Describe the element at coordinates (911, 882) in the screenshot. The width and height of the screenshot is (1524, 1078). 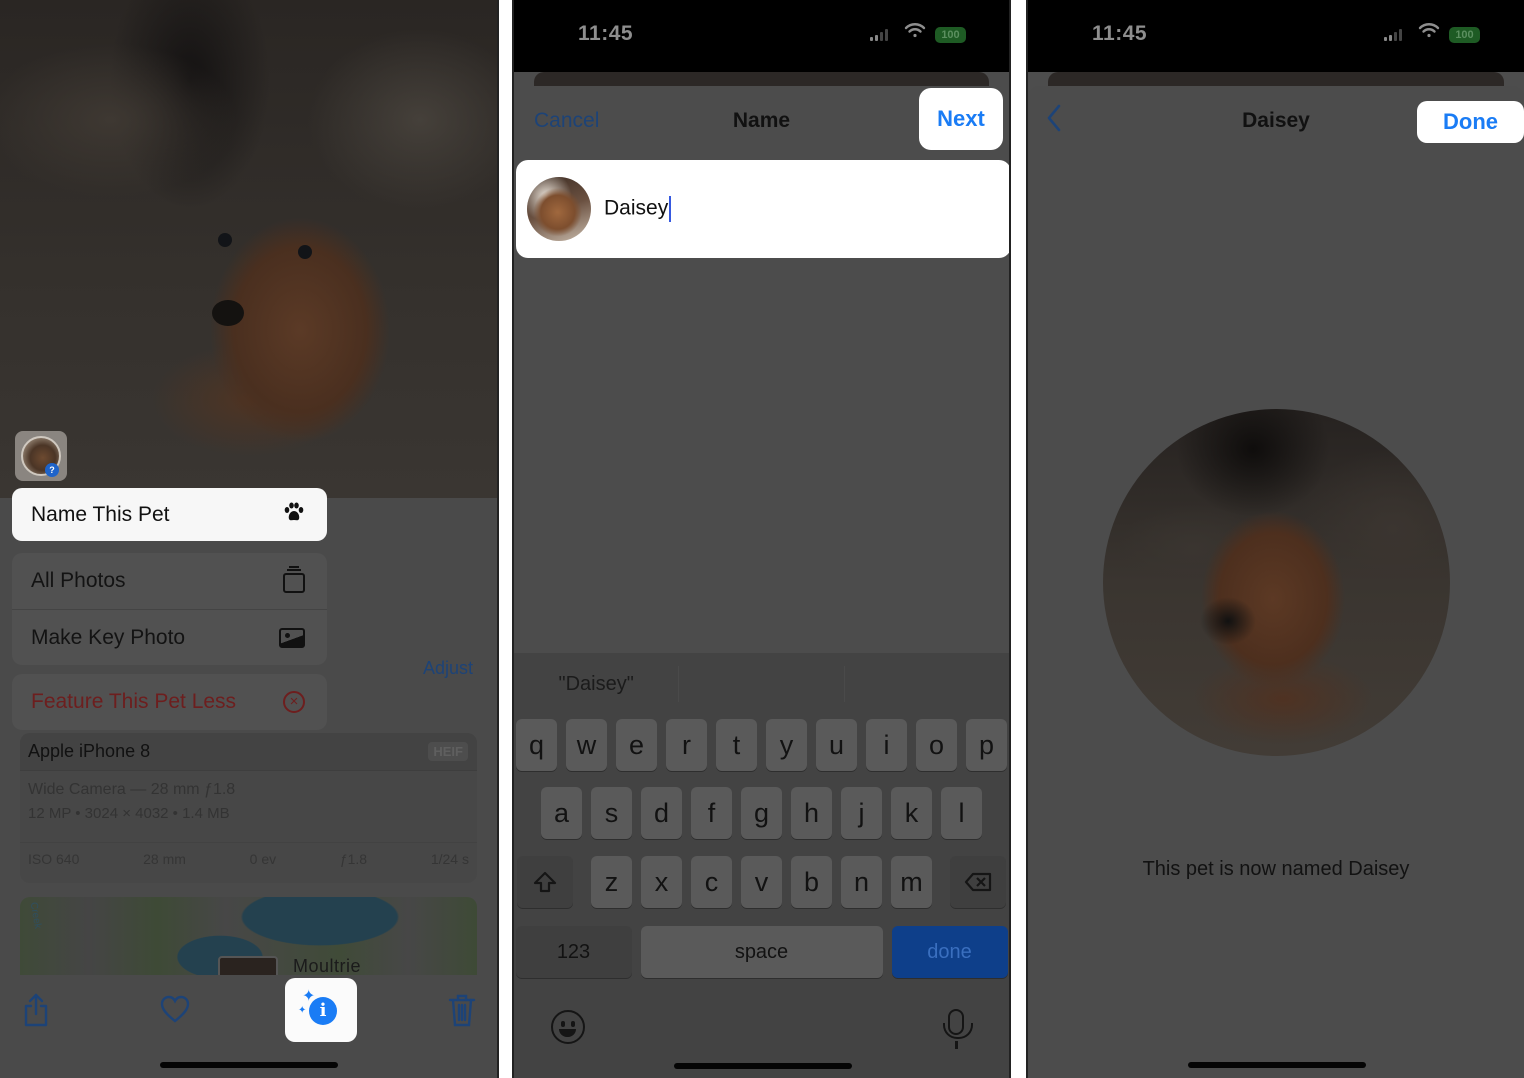
I see `key-m: m` at that location.